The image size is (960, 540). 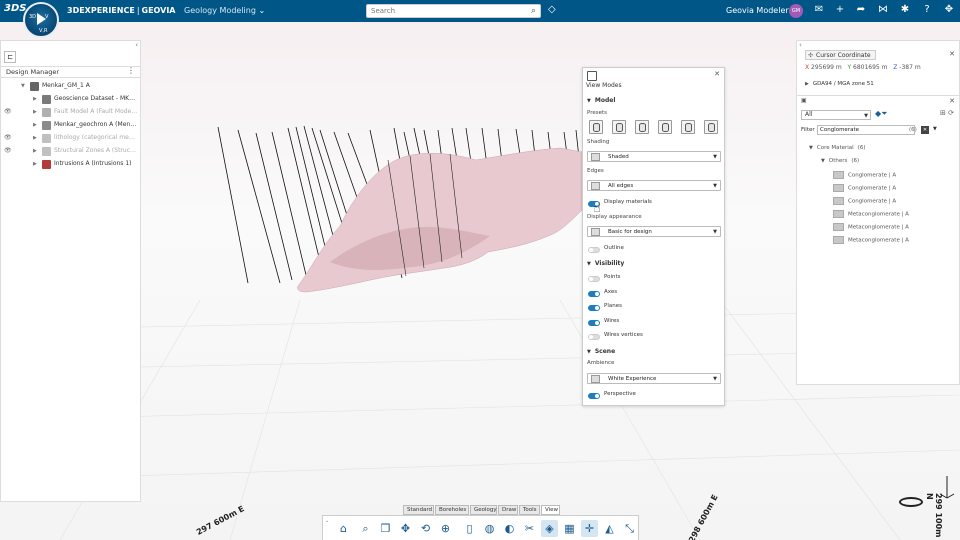 What do you see at coordinates (425, 528) in the screenshot?
I see `rotate-icon: ⟲` at bounding box center [425, 528].